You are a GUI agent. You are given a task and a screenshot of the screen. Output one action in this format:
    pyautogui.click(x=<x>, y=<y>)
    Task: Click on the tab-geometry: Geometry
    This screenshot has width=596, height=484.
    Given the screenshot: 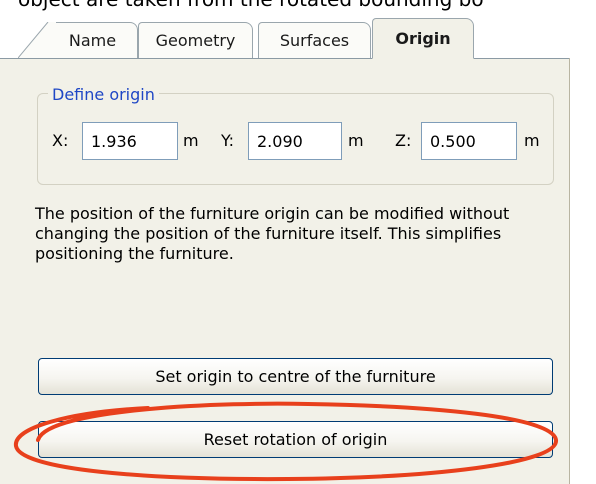 What is the action you would take?
    pyautogui.click(x=195, y=40)
    